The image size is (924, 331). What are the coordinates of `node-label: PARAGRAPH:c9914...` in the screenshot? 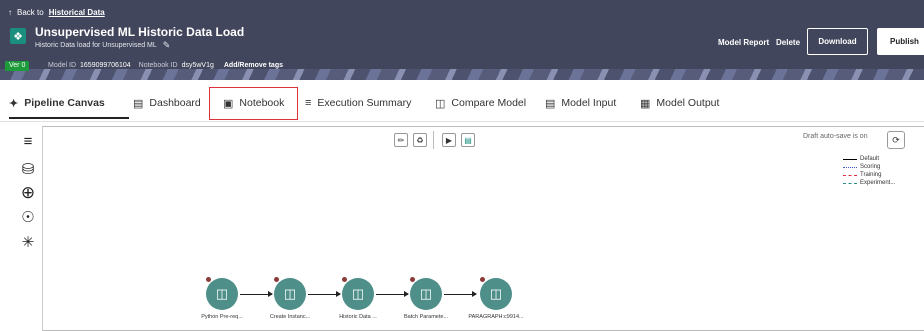 It's located at (496, 317).